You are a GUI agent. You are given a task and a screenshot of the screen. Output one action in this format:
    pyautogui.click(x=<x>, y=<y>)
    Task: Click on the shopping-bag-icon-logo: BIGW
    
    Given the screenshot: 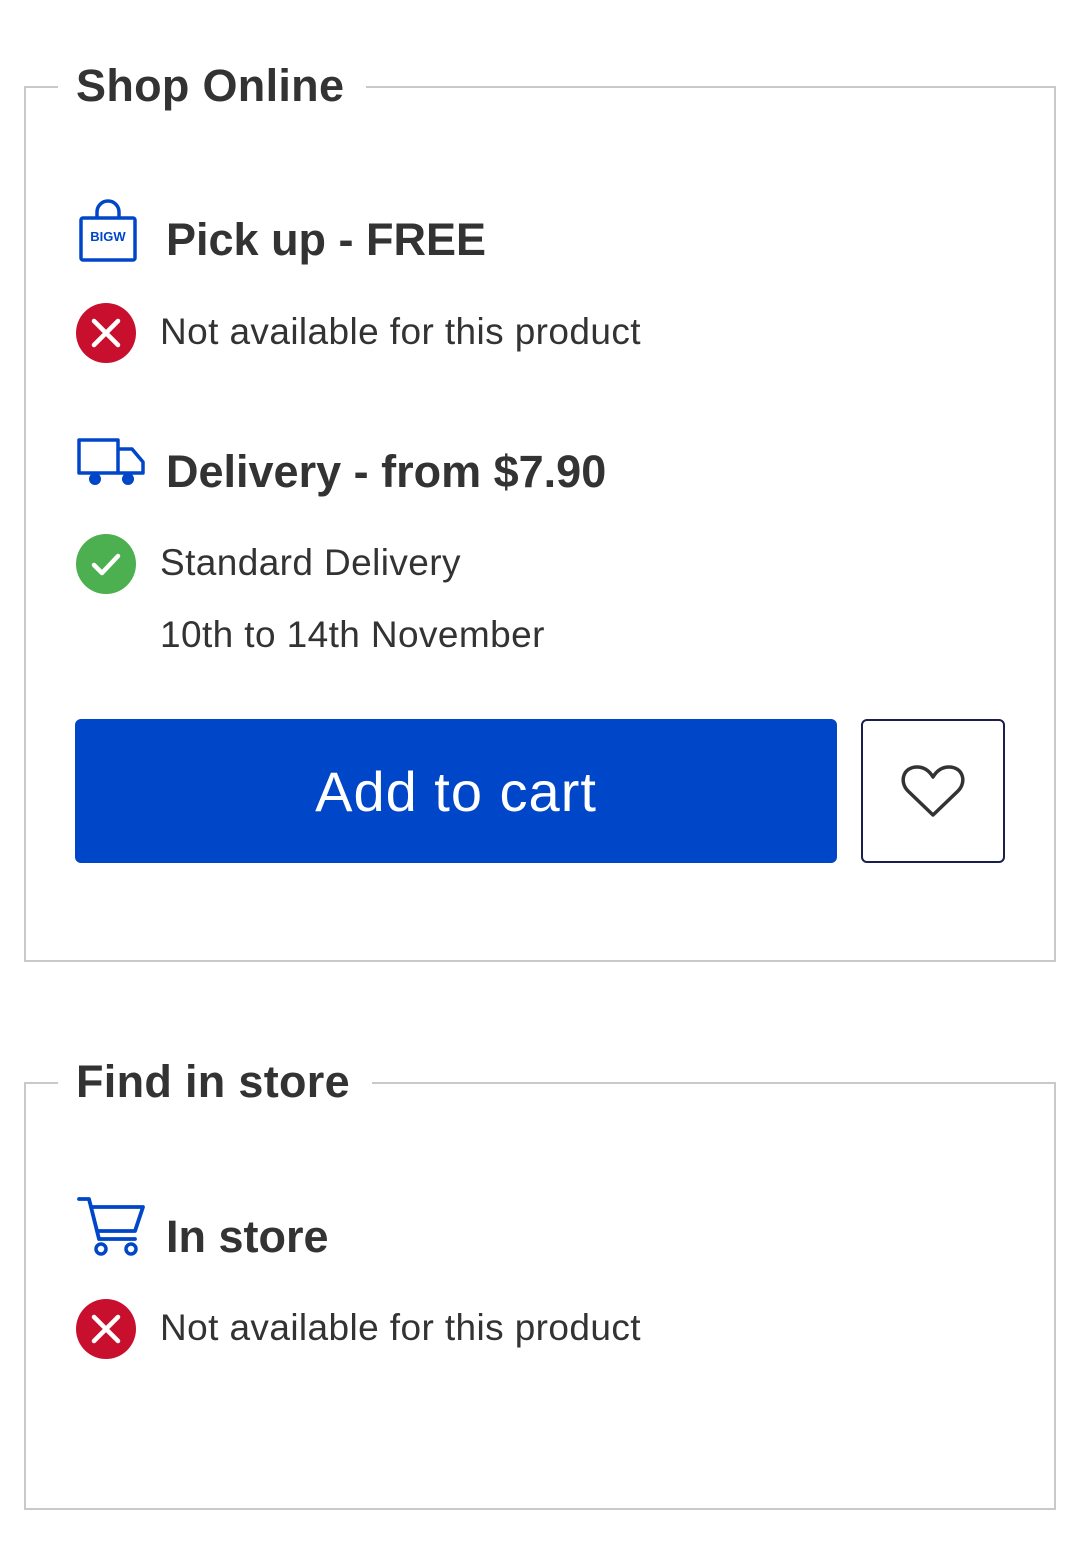 What is the action you would take?
    pyautogui.click(x=108, y=236)
    